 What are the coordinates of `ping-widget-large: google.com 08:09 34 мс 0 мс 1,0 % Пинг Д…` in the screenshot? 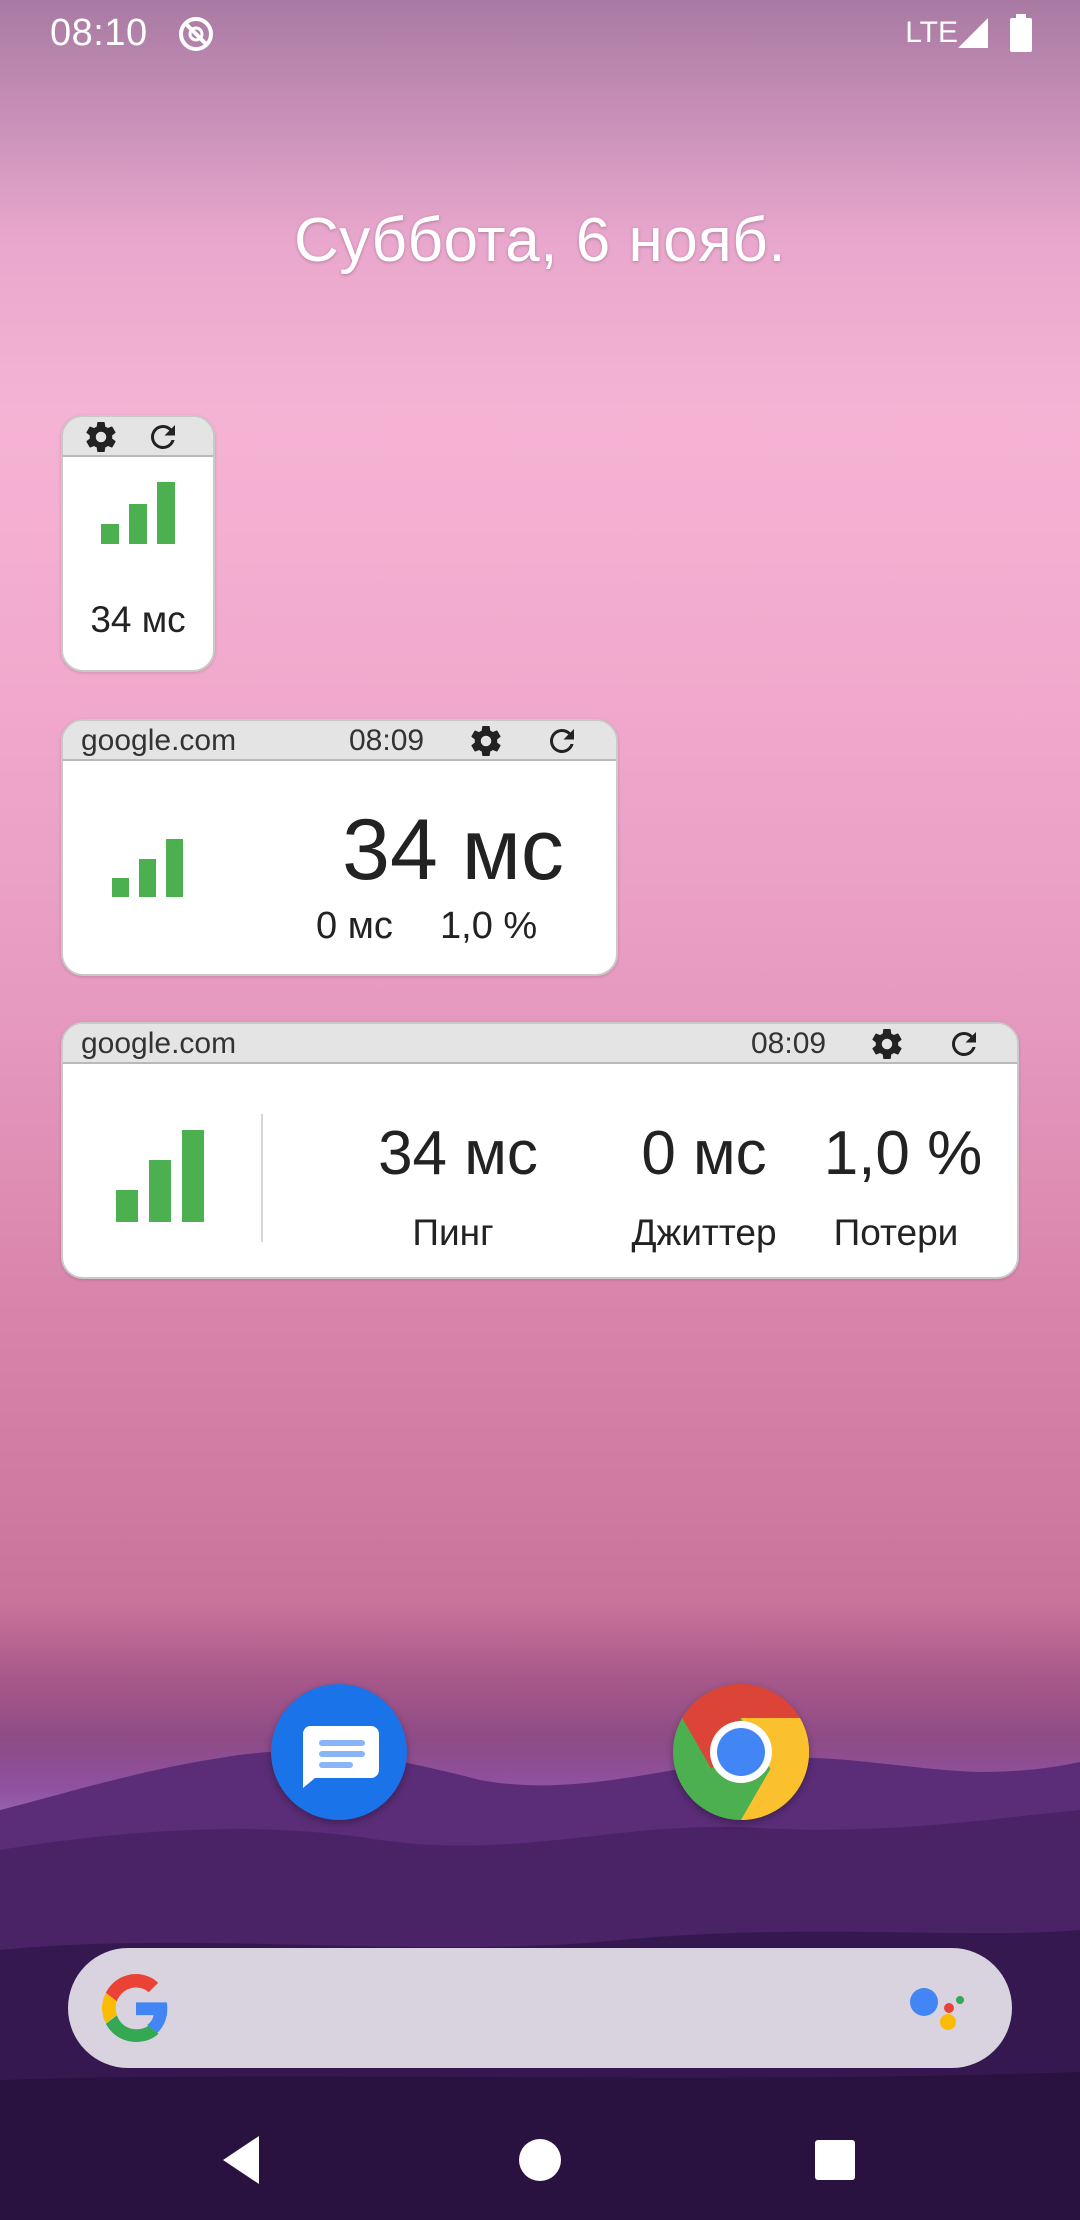 It's located at (540, 1150).